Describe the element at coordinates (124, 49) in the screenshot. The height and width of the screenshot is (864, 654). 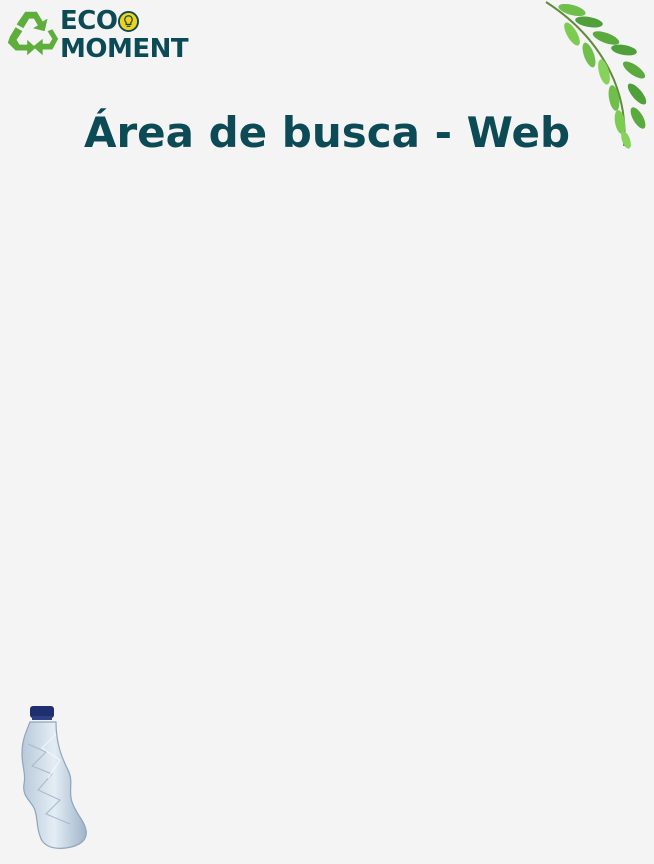
I see `logo-moment-text: MOMENT` at that location.